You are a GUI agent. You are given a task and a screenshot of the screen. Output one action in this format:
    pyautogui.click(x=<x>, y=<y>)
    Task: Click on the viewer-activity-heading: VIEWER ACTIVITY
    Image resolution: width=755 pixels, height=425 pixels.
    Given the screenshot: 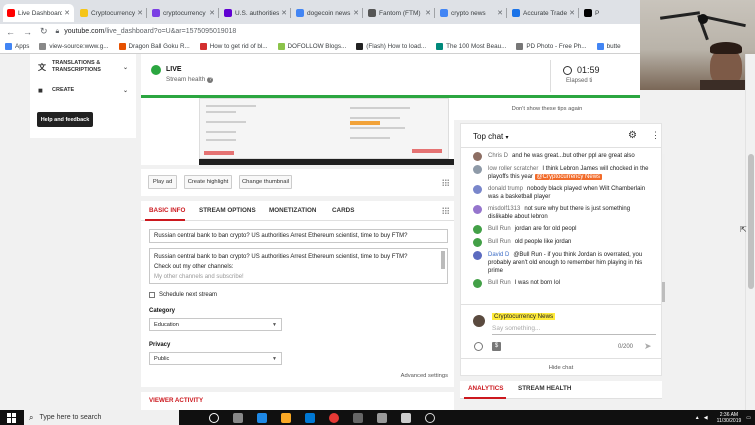 What is the action you would take?
    pyautogui.click(x=176, y=400)
    